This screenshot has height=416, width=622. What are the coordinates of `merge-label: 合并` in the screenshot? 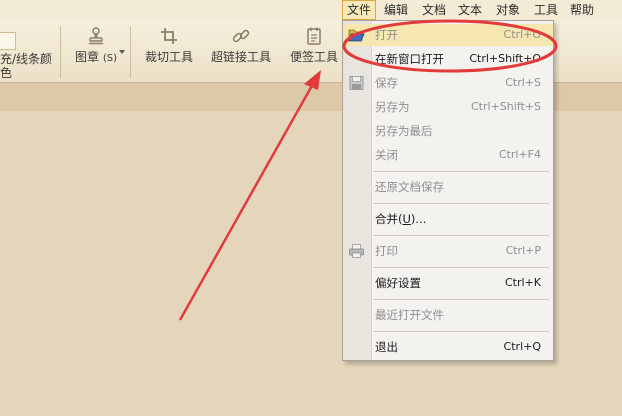 It's located at (386, 219).